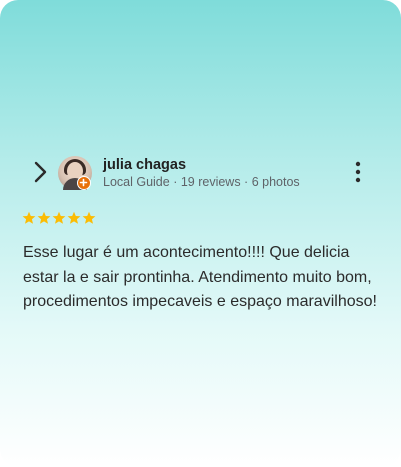 The height and width of the screenshot is (467, 401). What do you see at coordinates (275, 182) in the screenshot?
I see `photo-count: 6 photos` at bounding box center [275, 182].